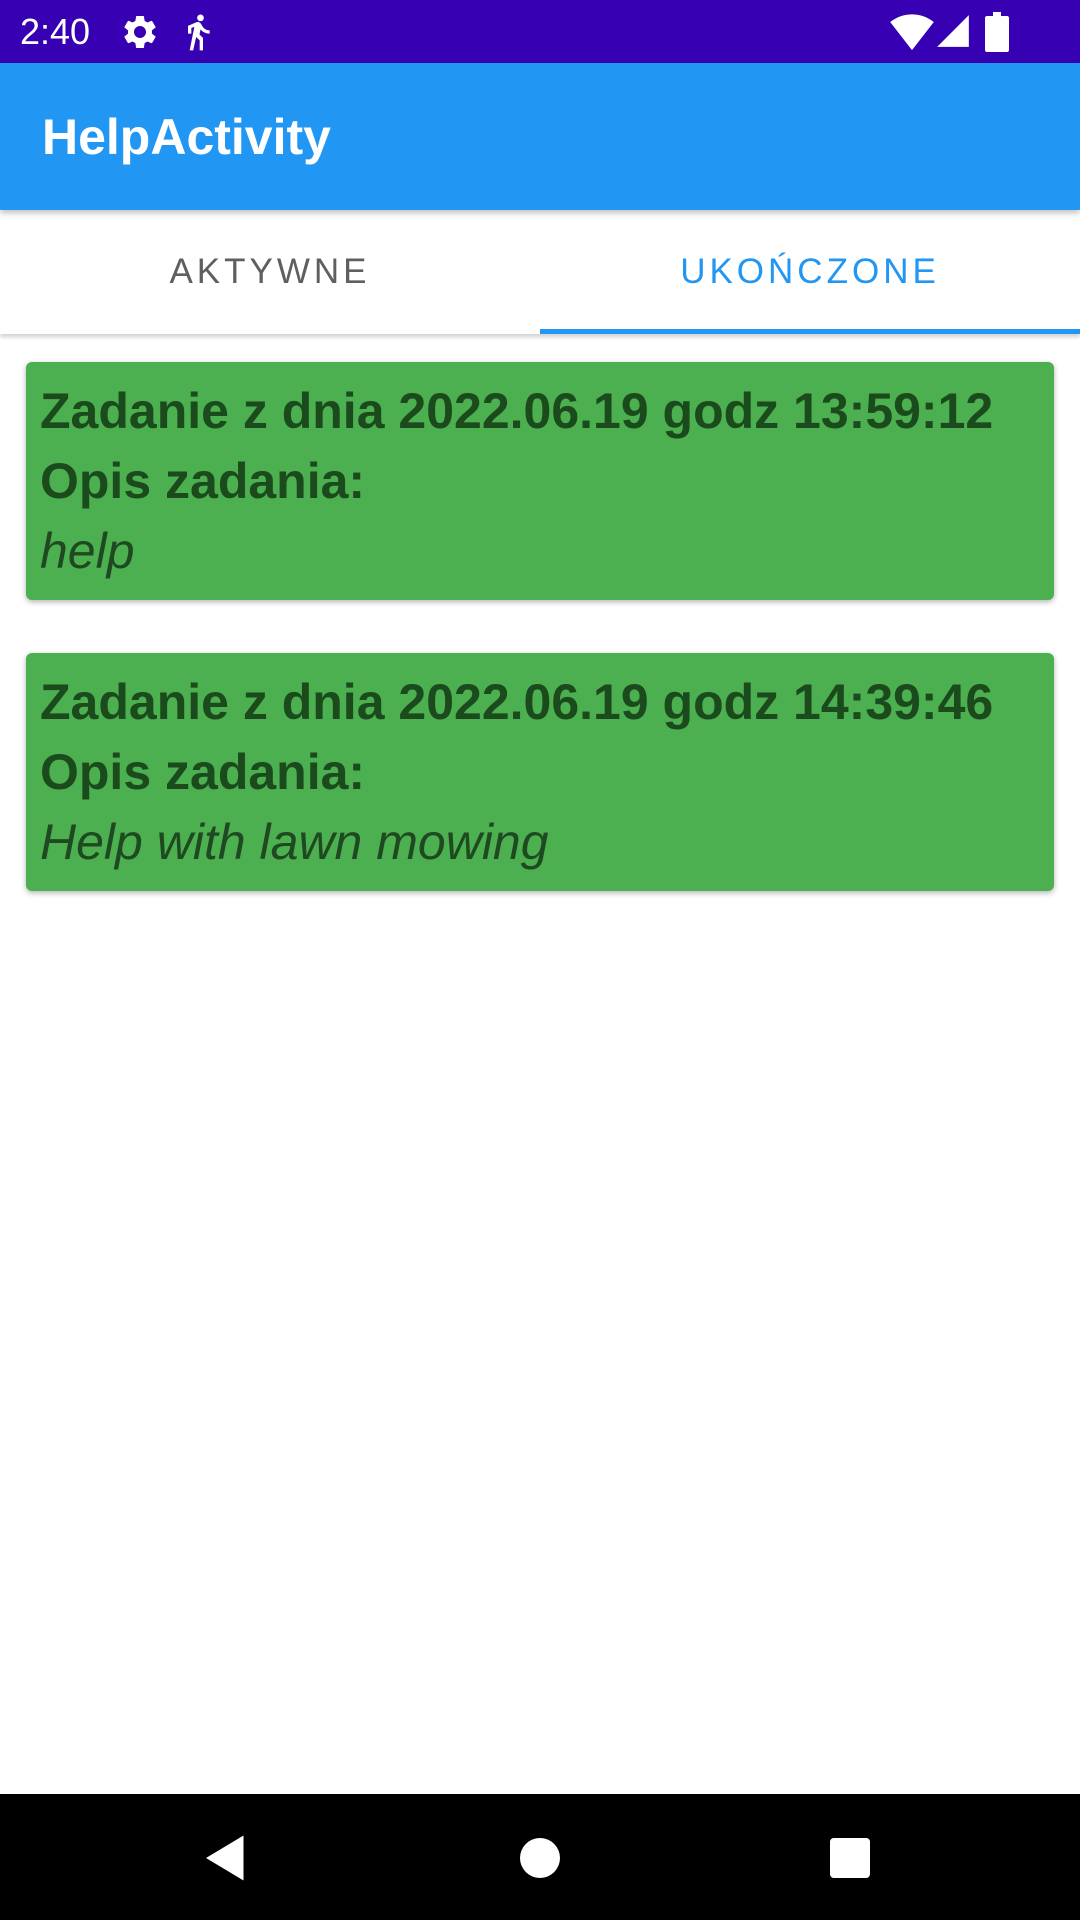  Describe the element at coordinates (810, 331) in the screenshot. I see `tab-indicator` at that location.